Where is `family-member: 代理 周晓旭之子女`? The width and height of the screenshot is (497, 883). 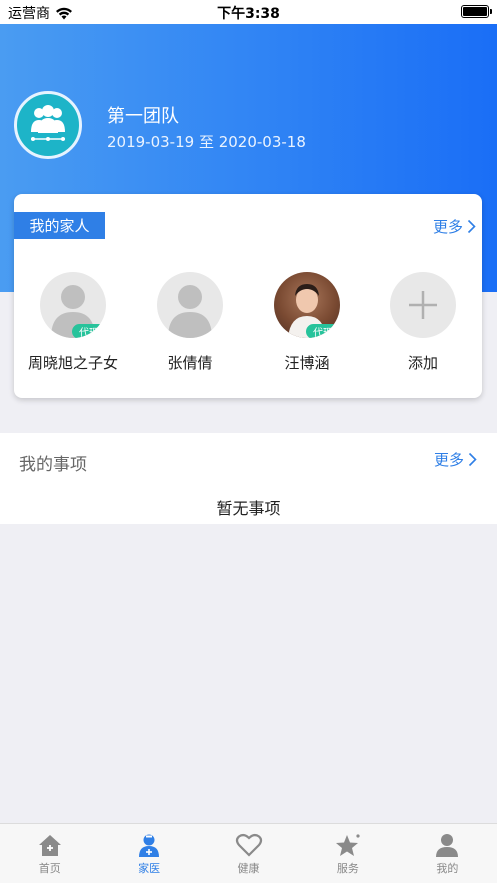 family-member: 代理 周晓旭之子女 is located at coordinates (73, 322).